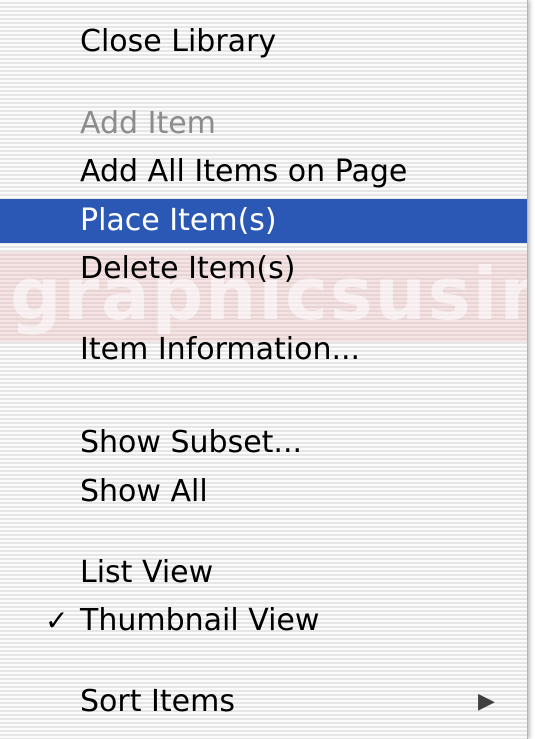  I want to click on menu-item-add-all-items-on-page: Add All Items on Page, so click(263, 172).